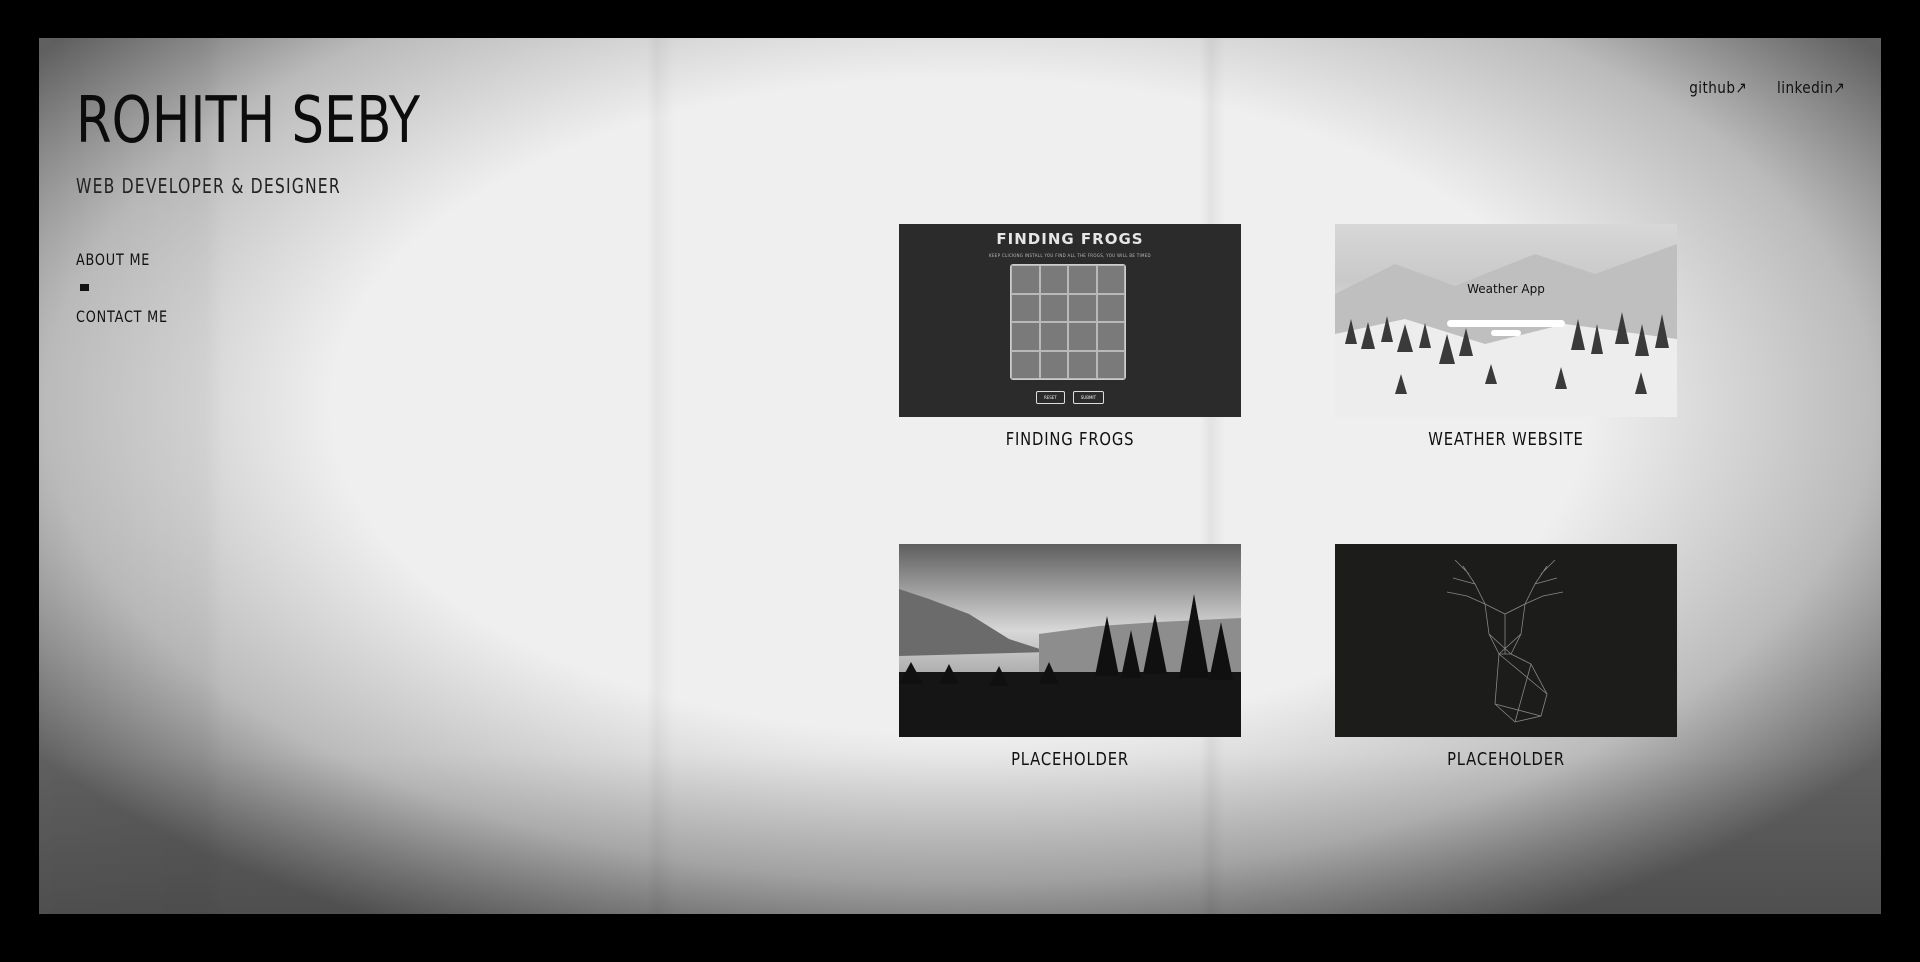 The width and height of the screenshot is (1920, 962). I want to click on thumbnail-buttons: RESET SUBMIT, so click(1070, 397).